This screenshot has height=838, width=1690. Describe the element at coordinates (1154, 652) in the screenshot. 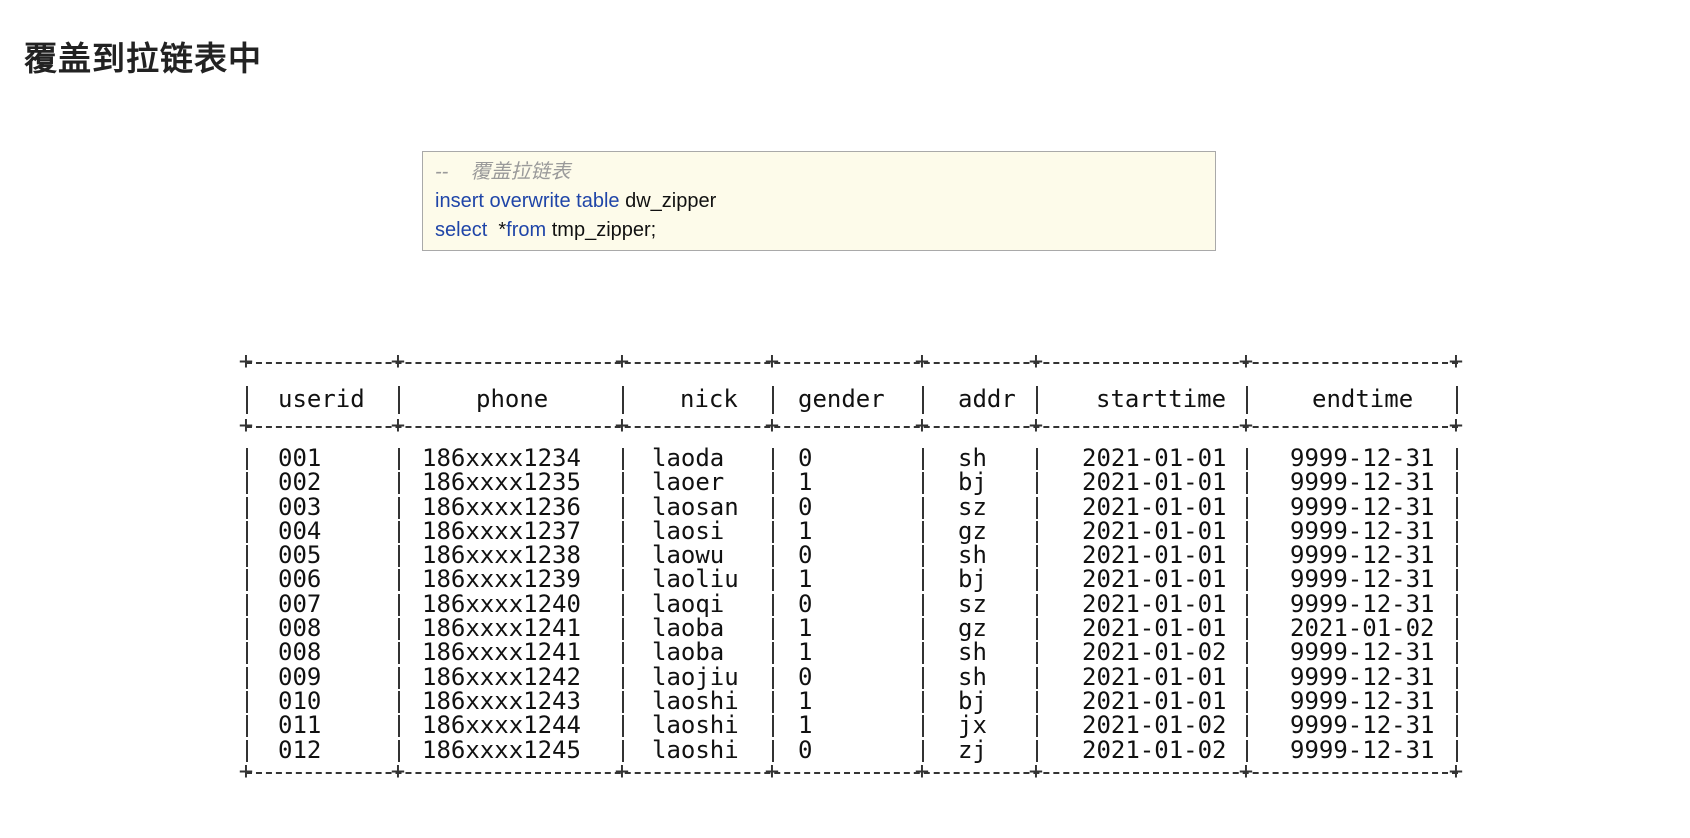

I see `table-cell-starttime: 2021-01-02` at that location.